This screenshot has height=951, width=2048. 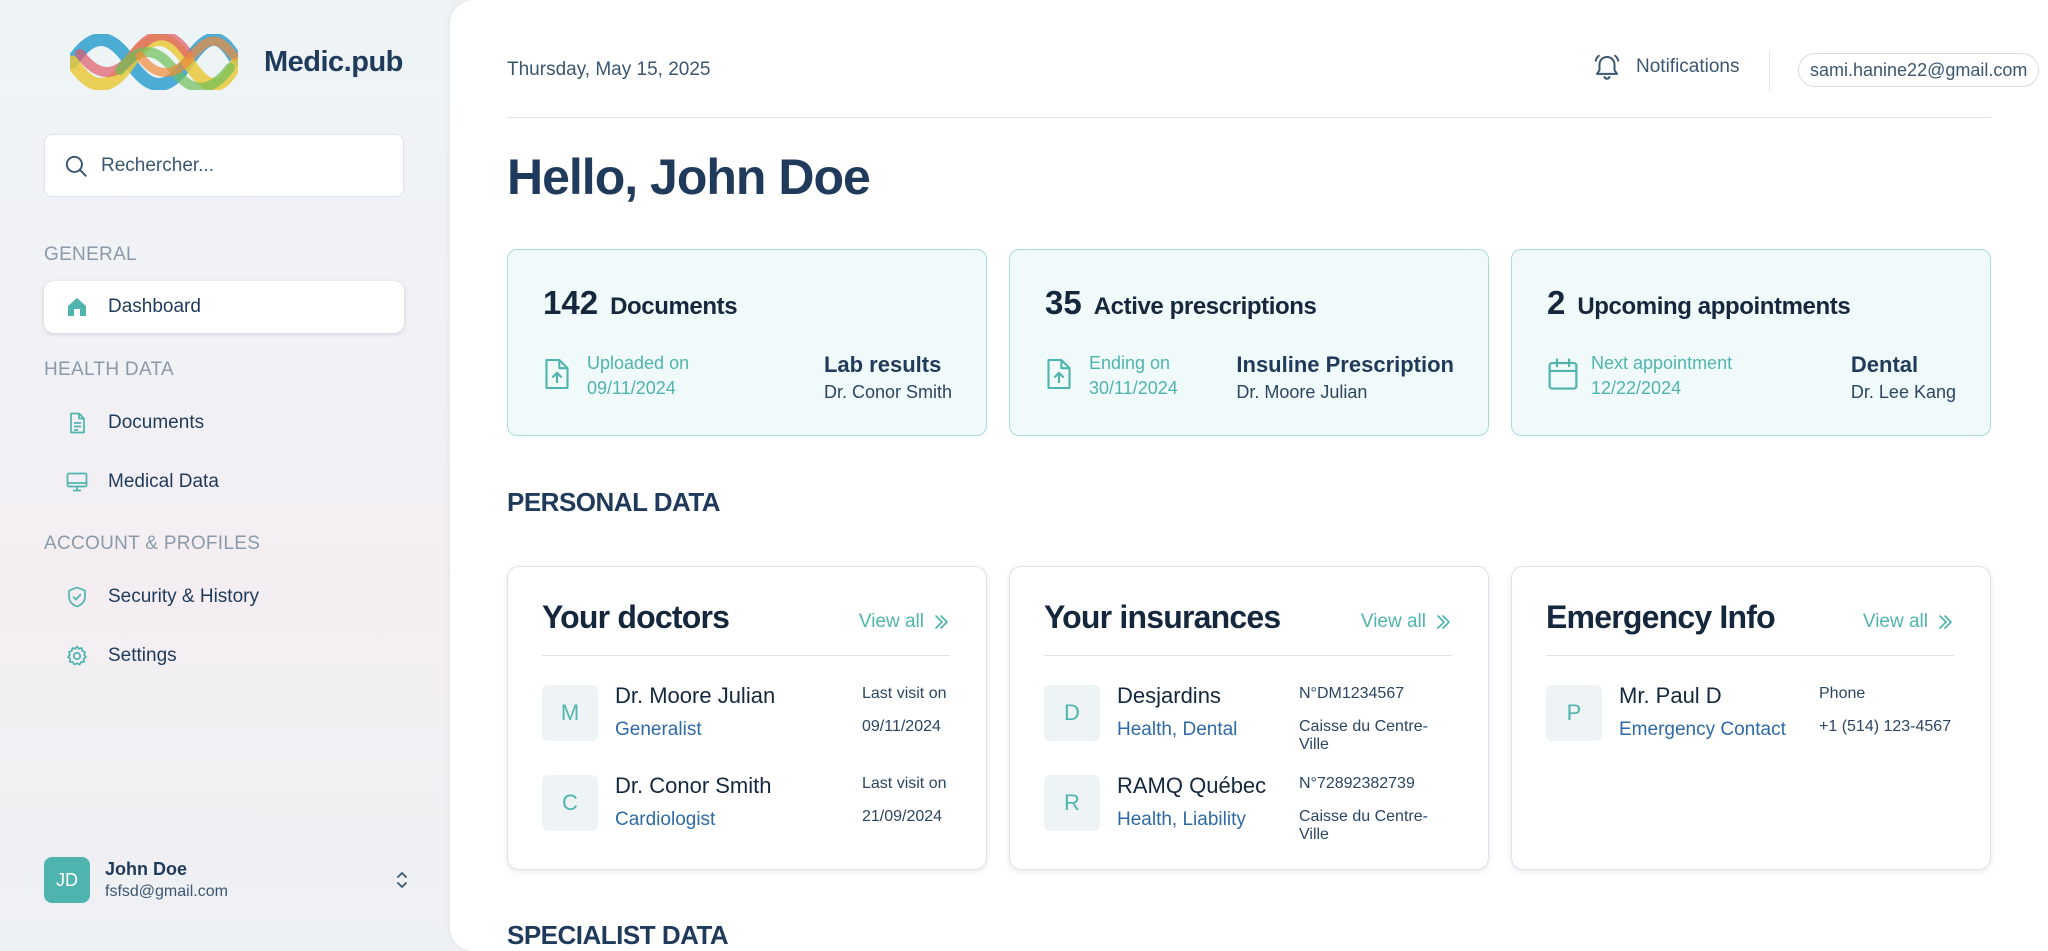 I want to click on sidebar-item-security: Security & History, so click(x=224, y=597).